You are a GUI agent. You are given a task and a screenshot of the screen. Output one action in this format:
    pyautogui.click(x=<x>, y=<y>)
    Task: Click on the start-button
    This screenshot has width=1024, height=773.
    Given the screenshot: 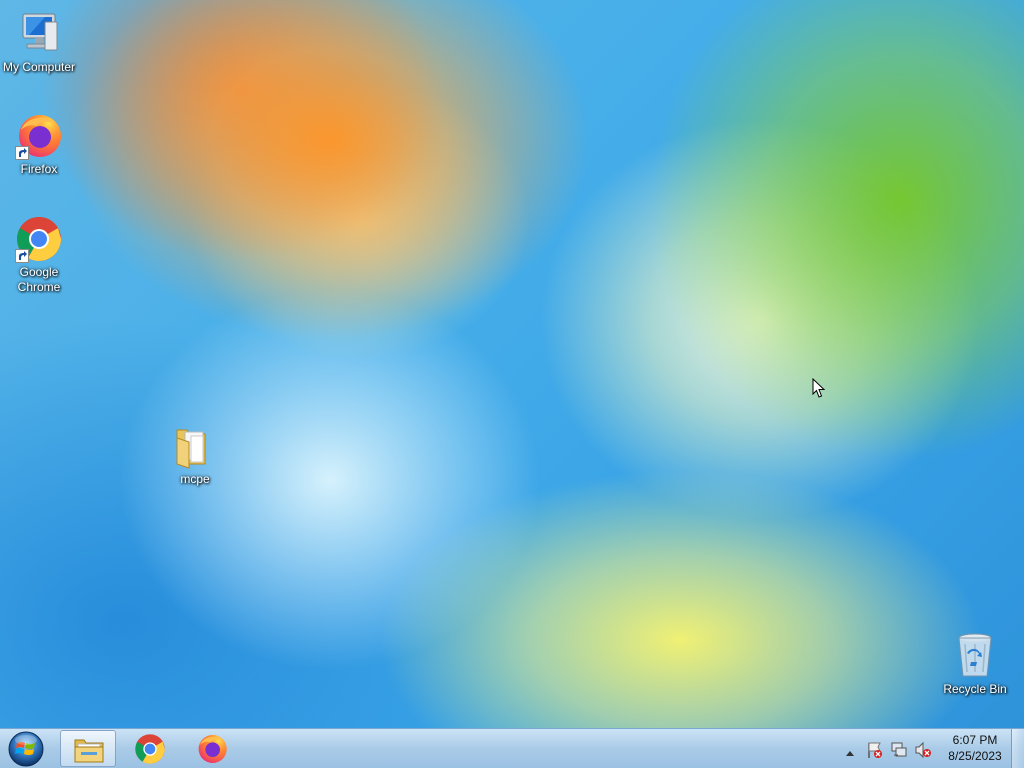 What is the action you would take?
    pyautogui.click(x=26, y=749)
    